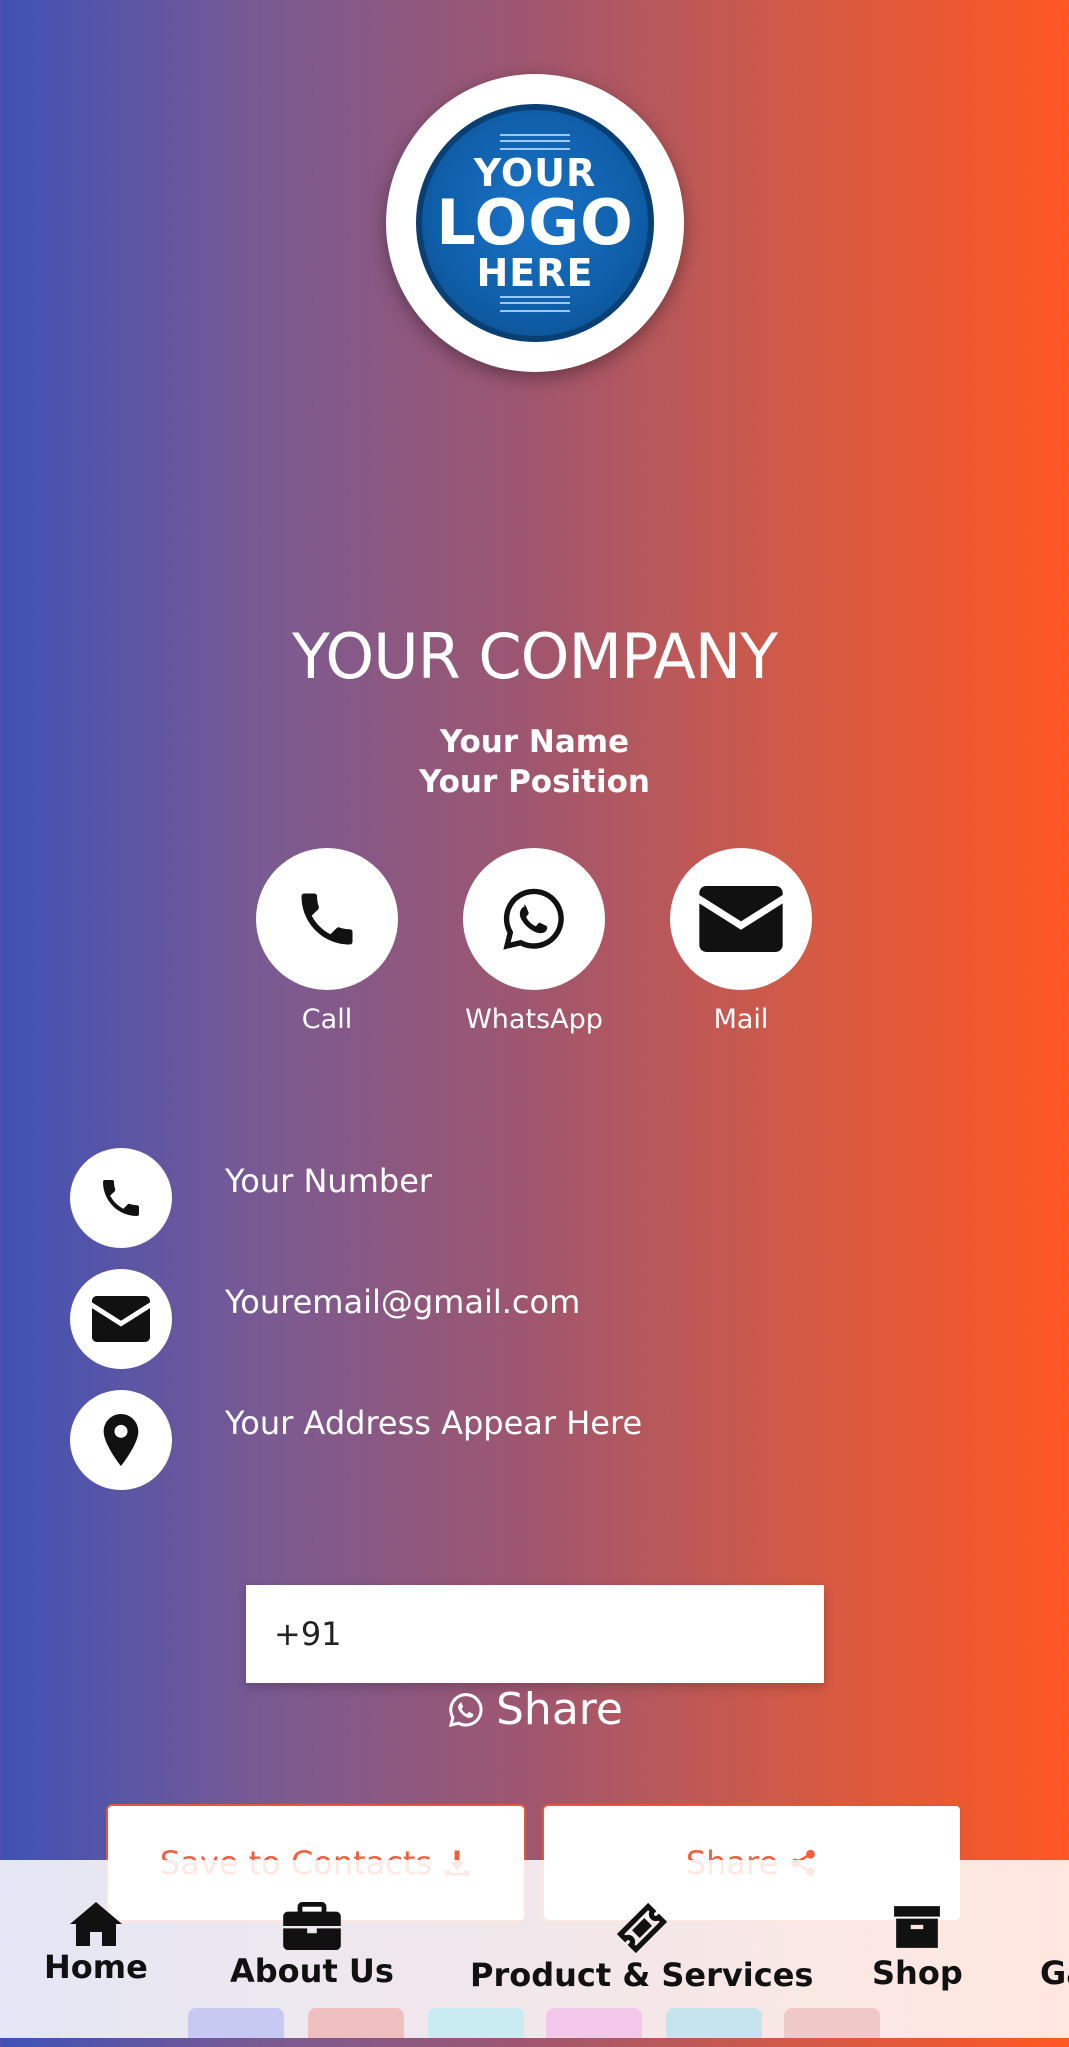 The width and height of the screenshot is (1069, 2047). I want to click on nav-shop: Shop, so click(917, 1947).